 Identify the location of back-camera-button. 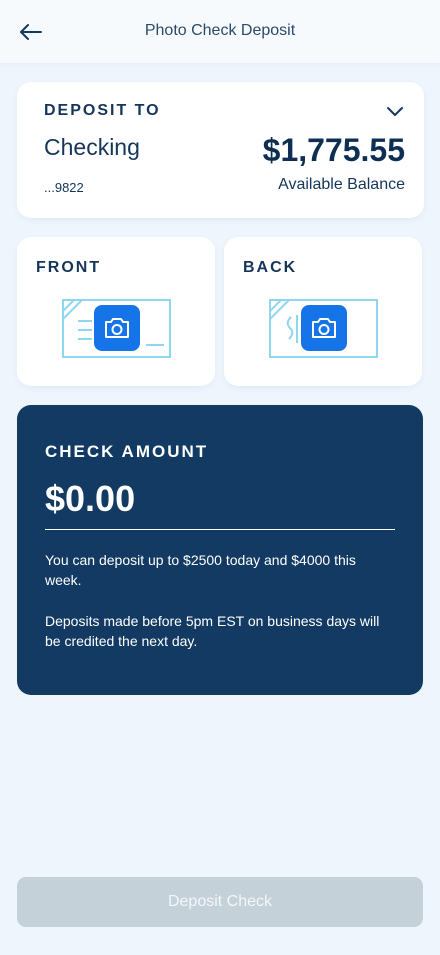
(324, 328).